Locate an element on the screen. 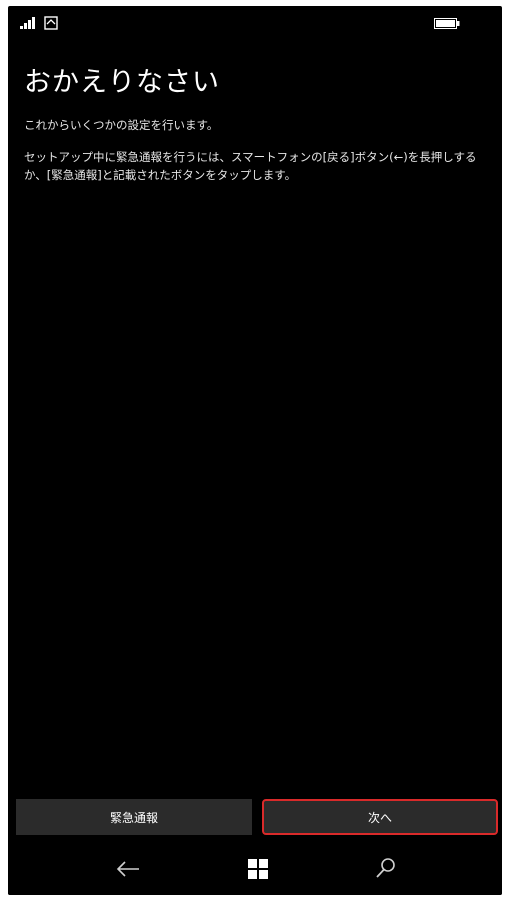 The height and width of the screenshot is (901, 509). back-arrow-icon is located at coordinates (127, 869).